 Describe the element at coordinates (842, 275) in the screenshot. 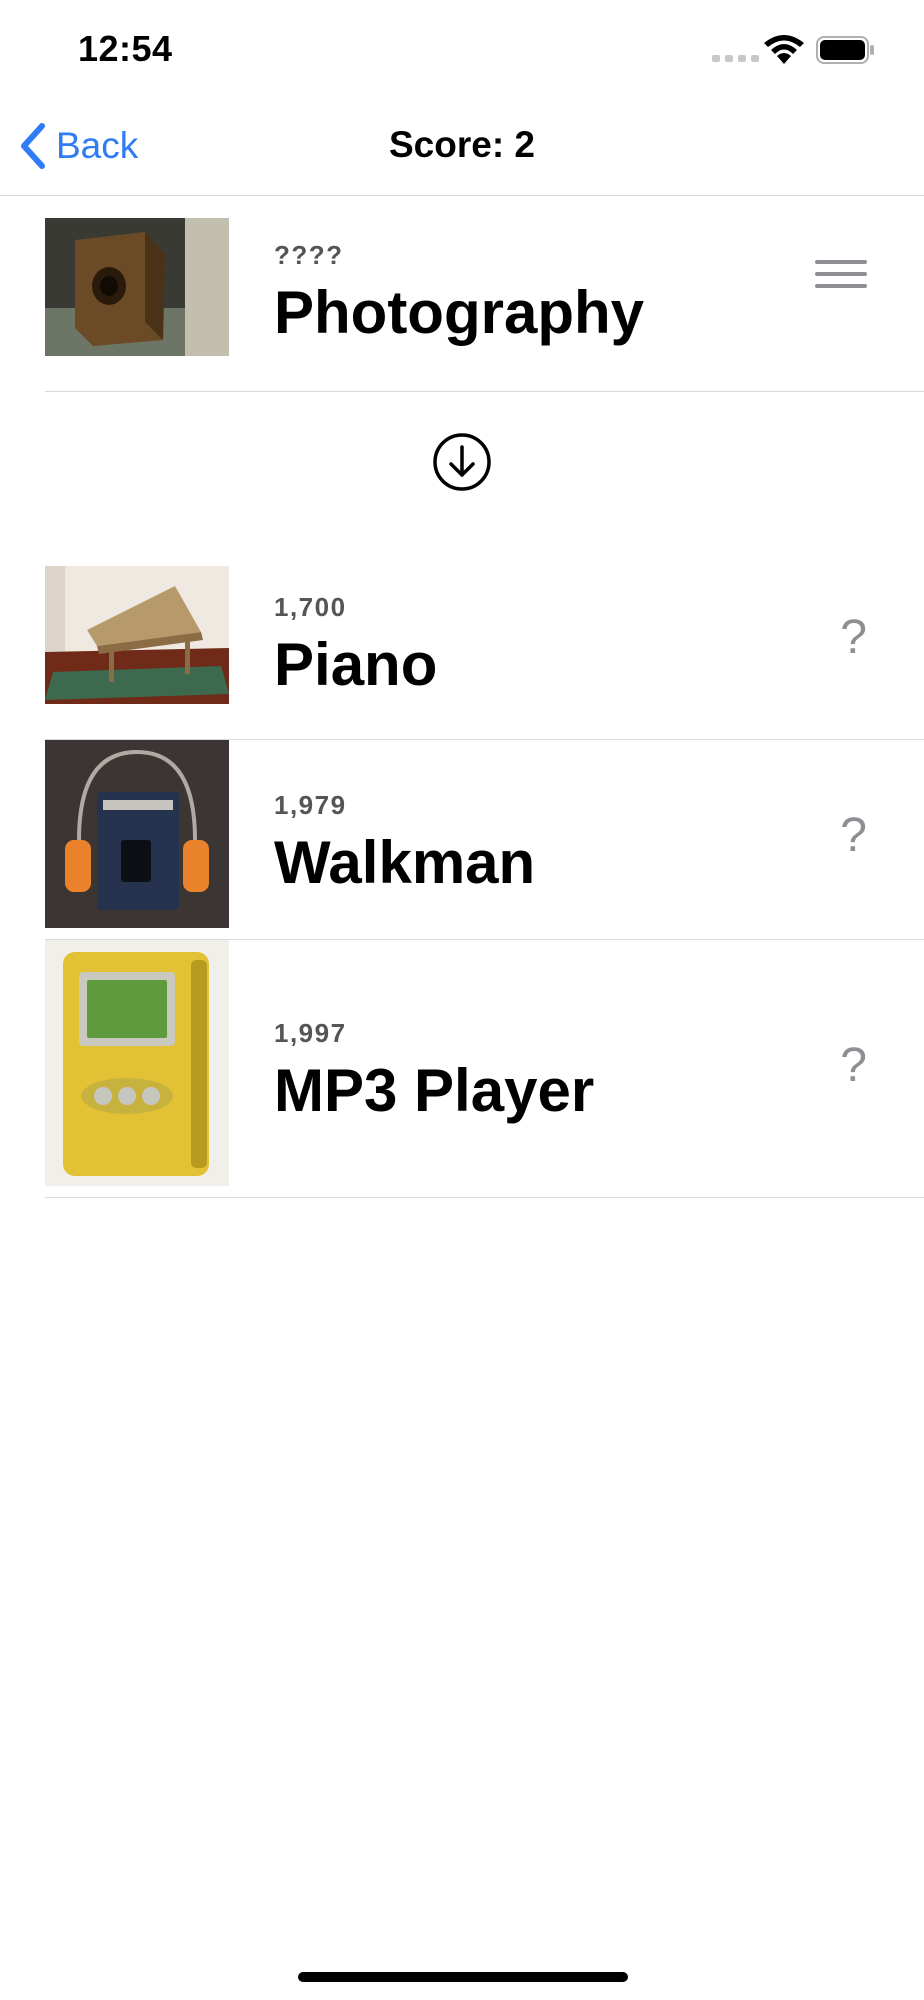

I see `drag-handle-icon` at that location.